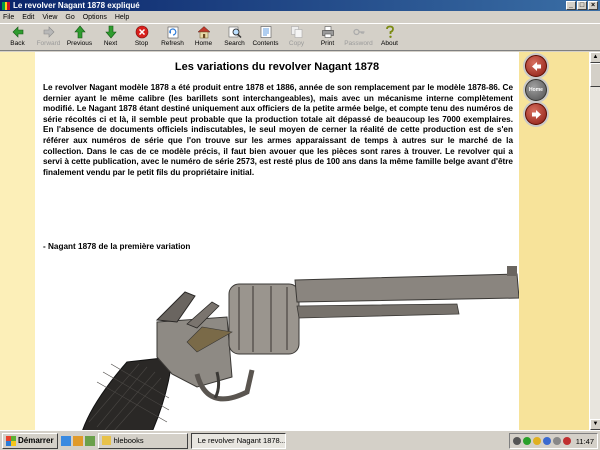  What do you see at coordinates (95, 17) in the screenshot?
I see `menu-options: Options` at bounding box center [95, 17].